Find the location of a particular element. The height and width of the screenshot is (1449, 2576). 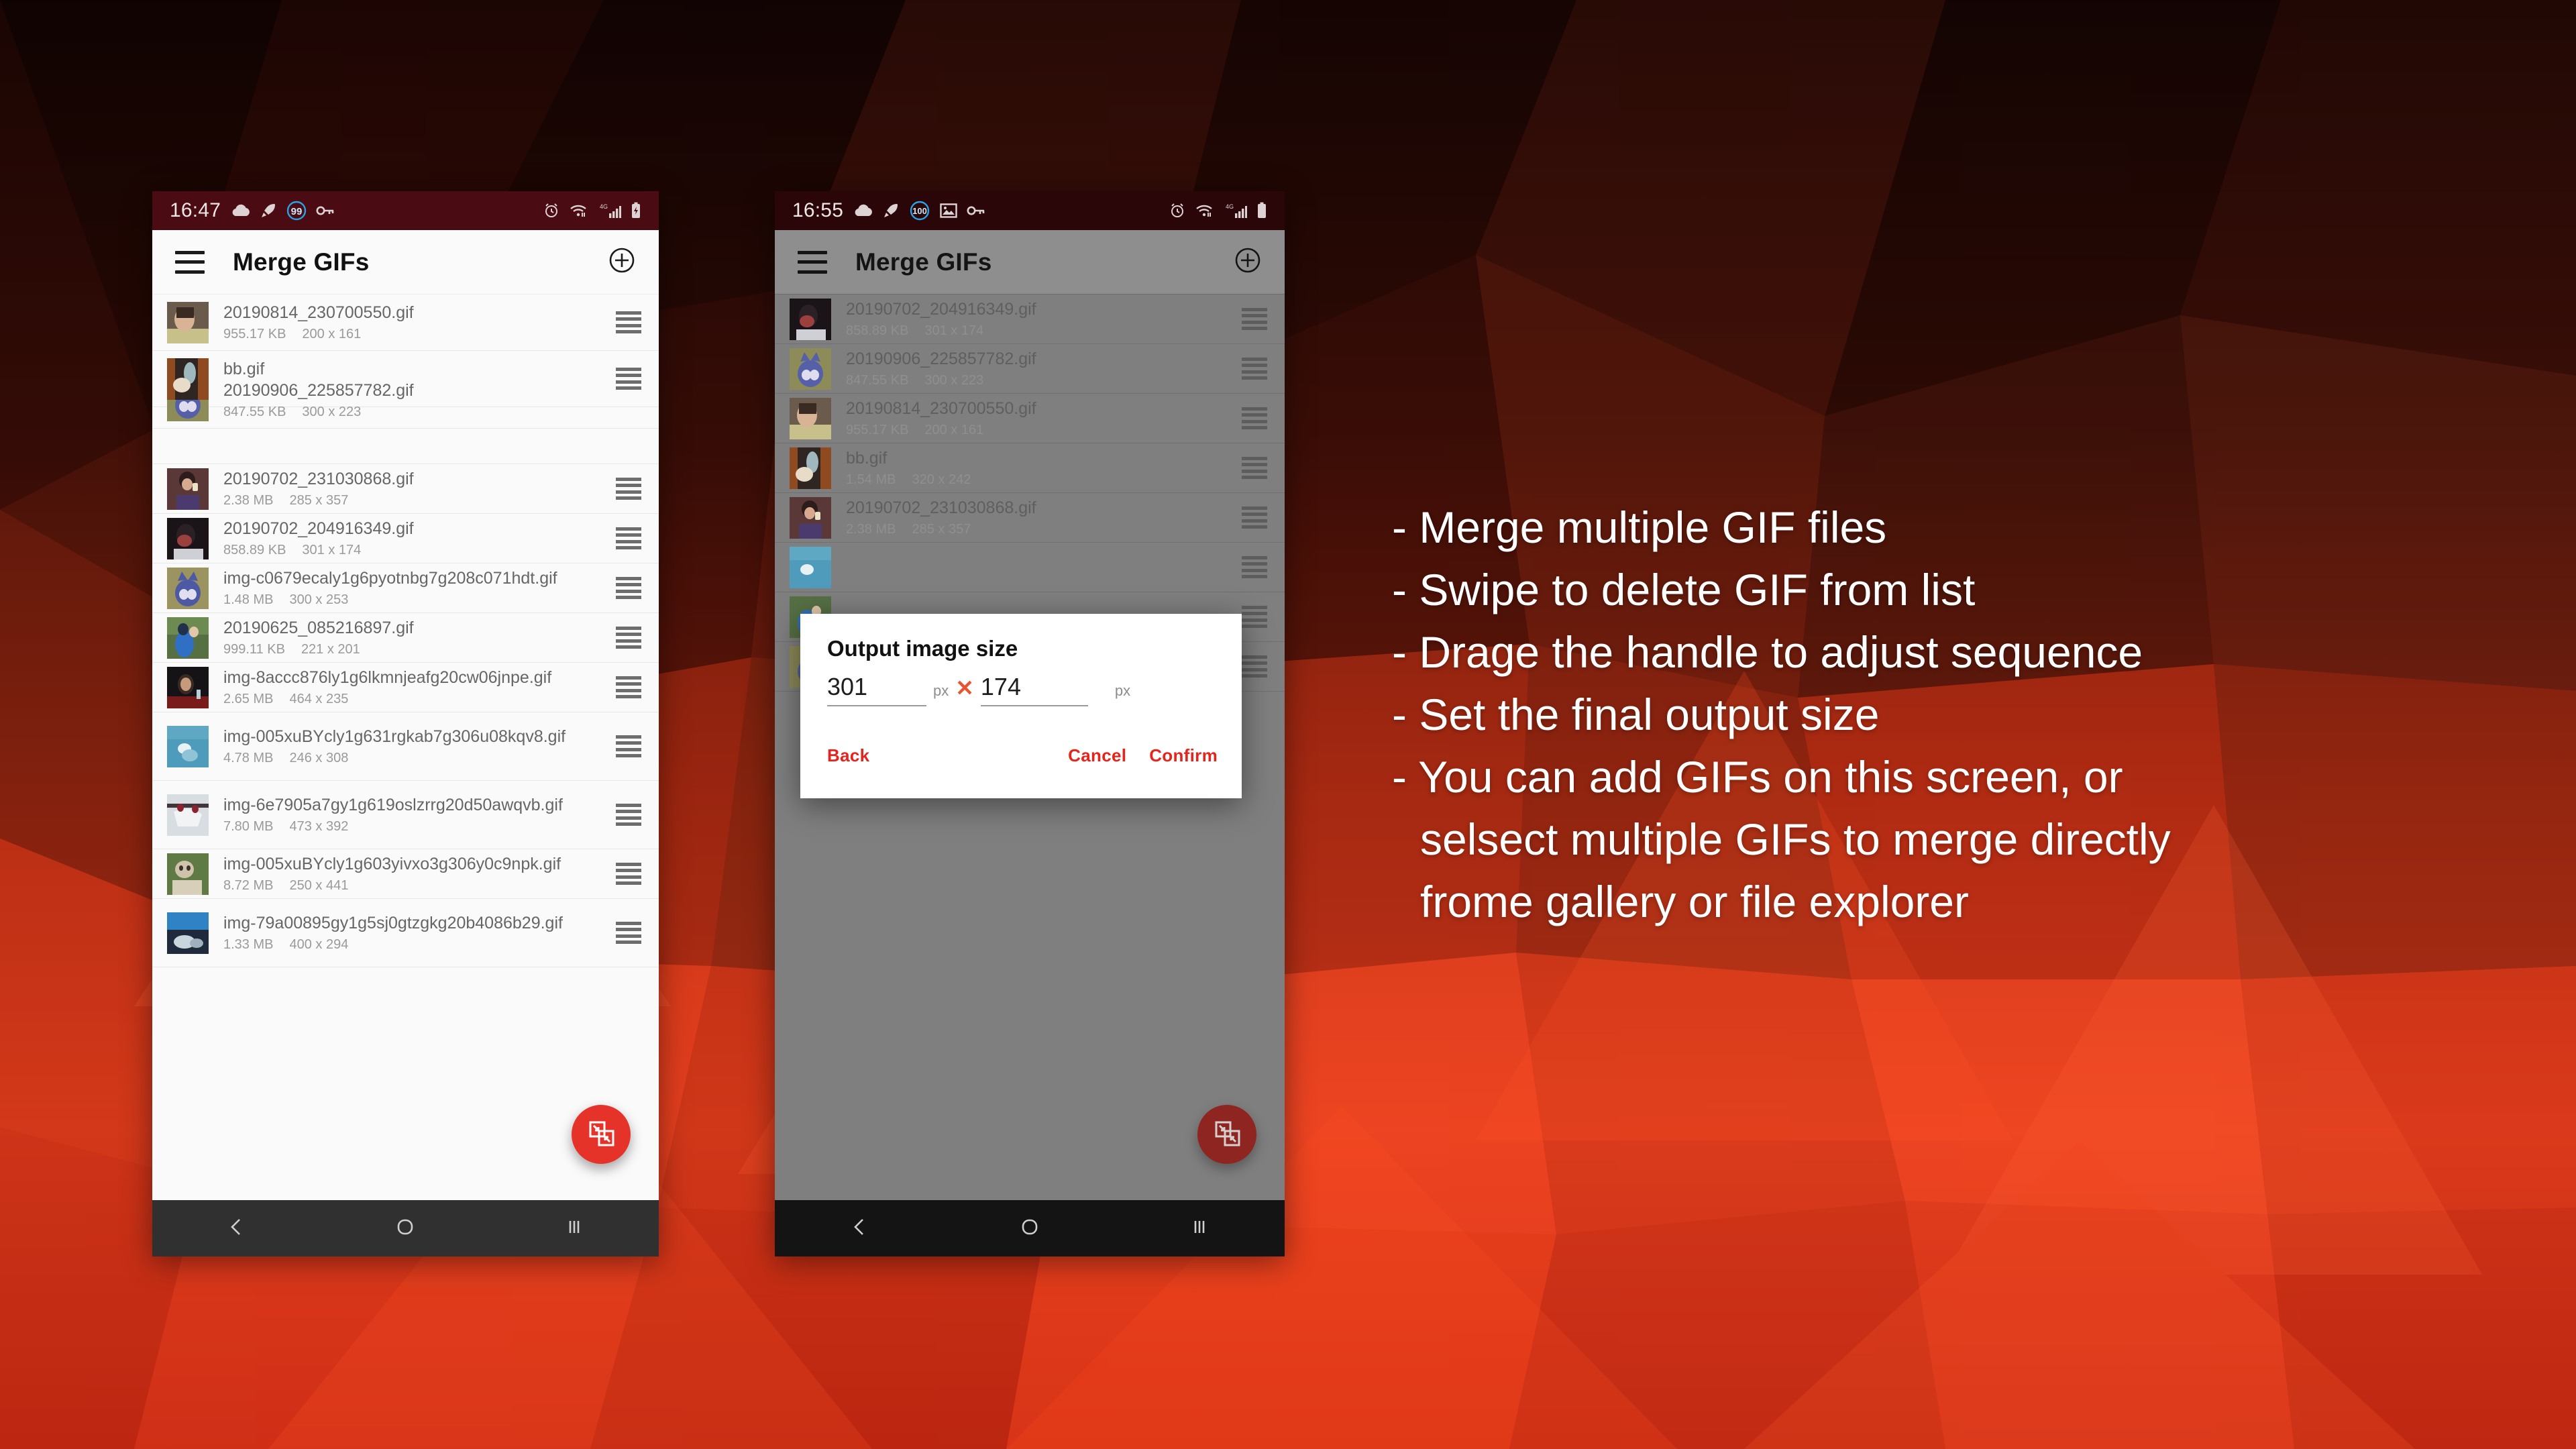

file-size: 847.55 KB is located at coordinates (877, 380).